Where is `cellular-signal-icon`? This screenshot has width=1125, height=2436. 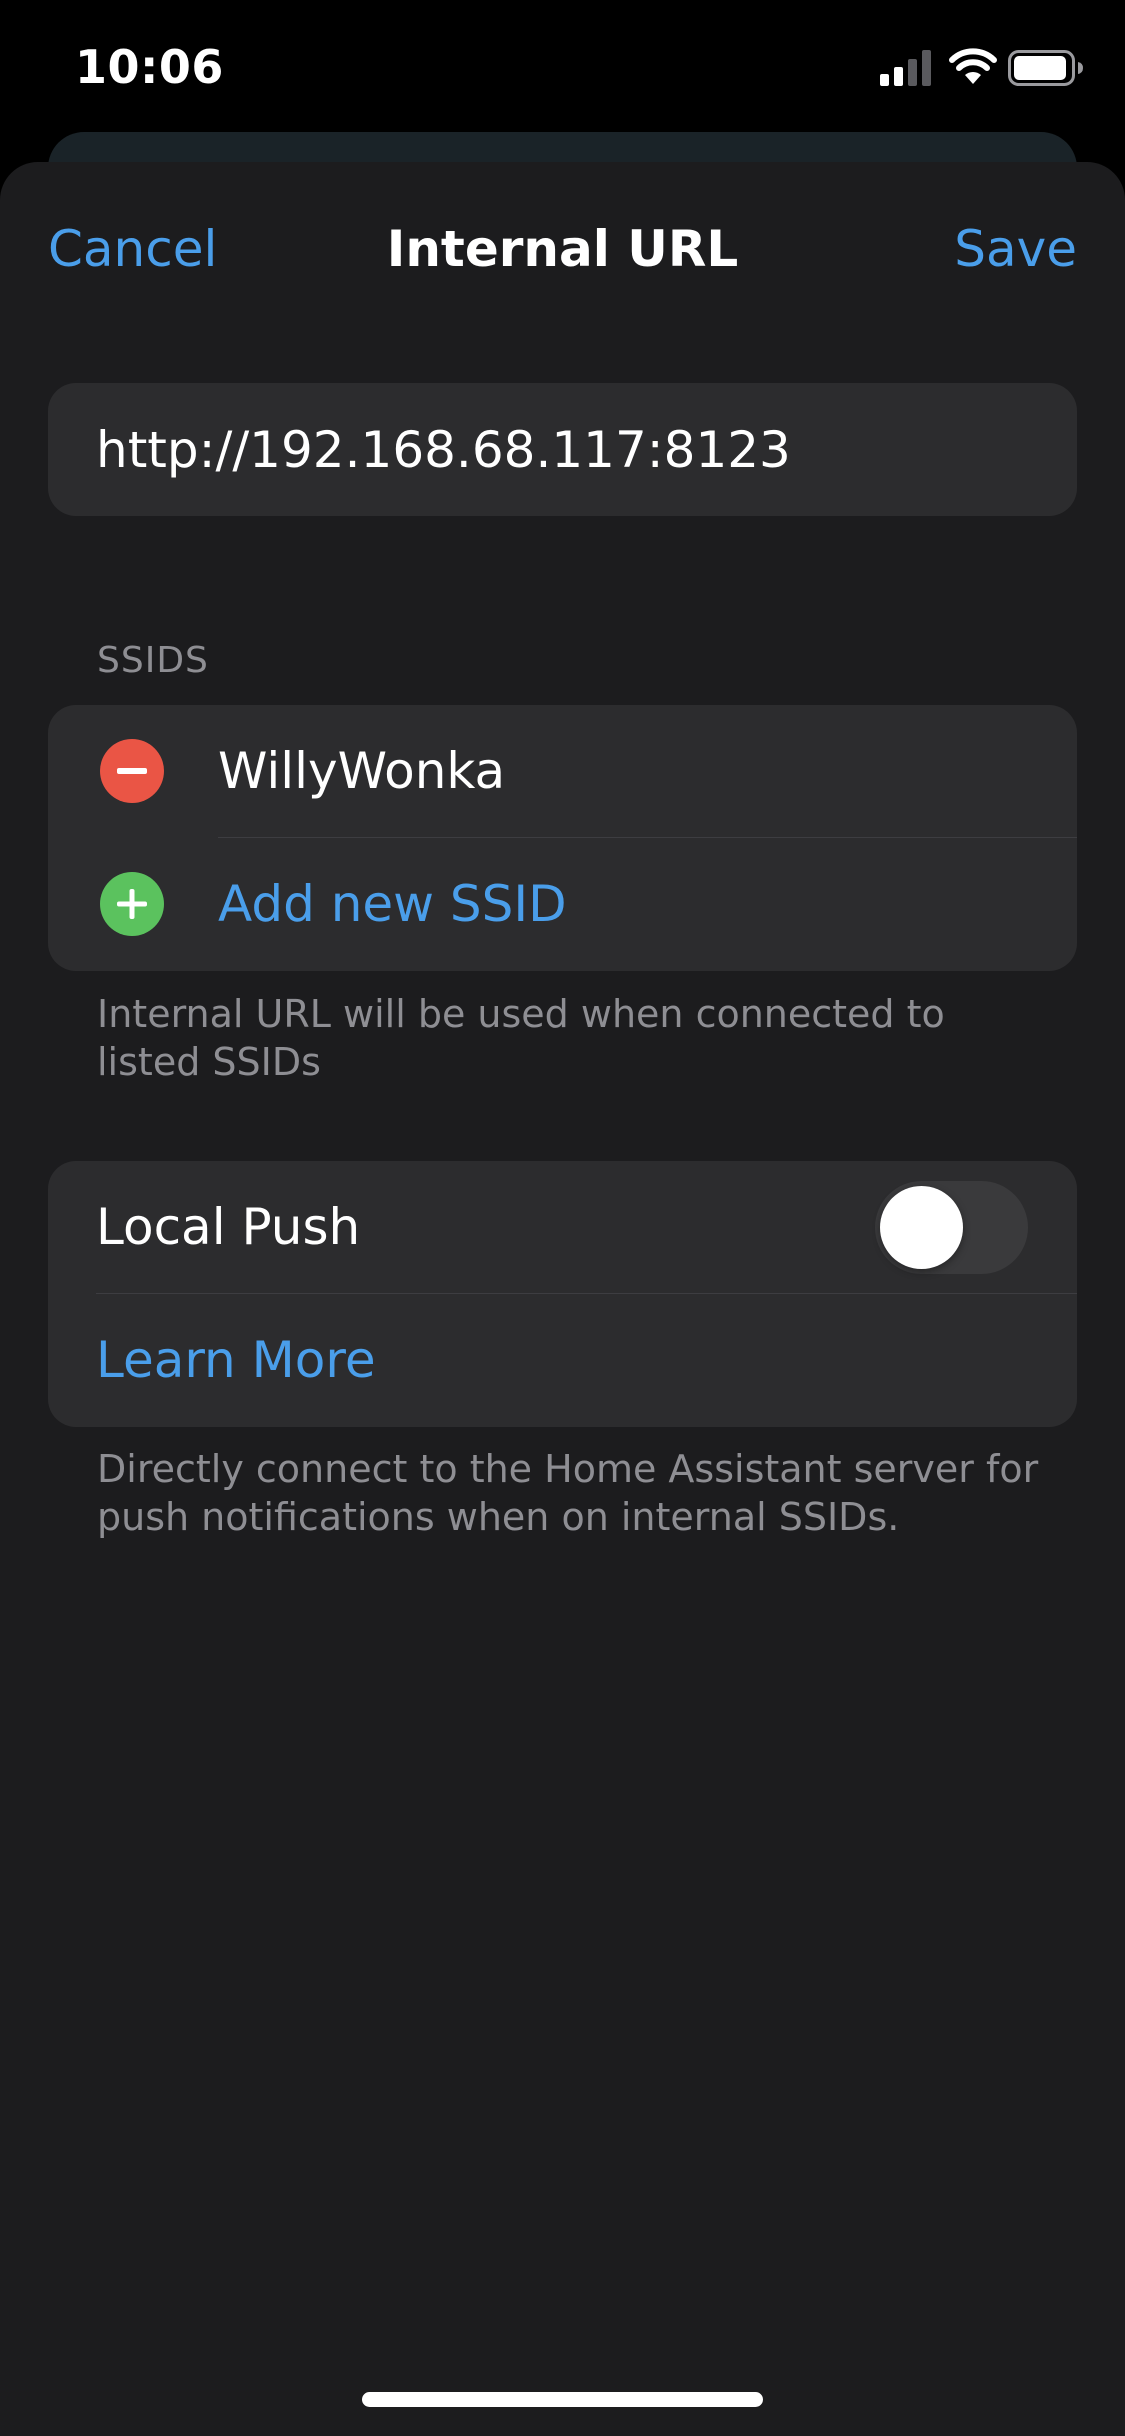 cellular-signal-icon is located at coordinates (905, 68).